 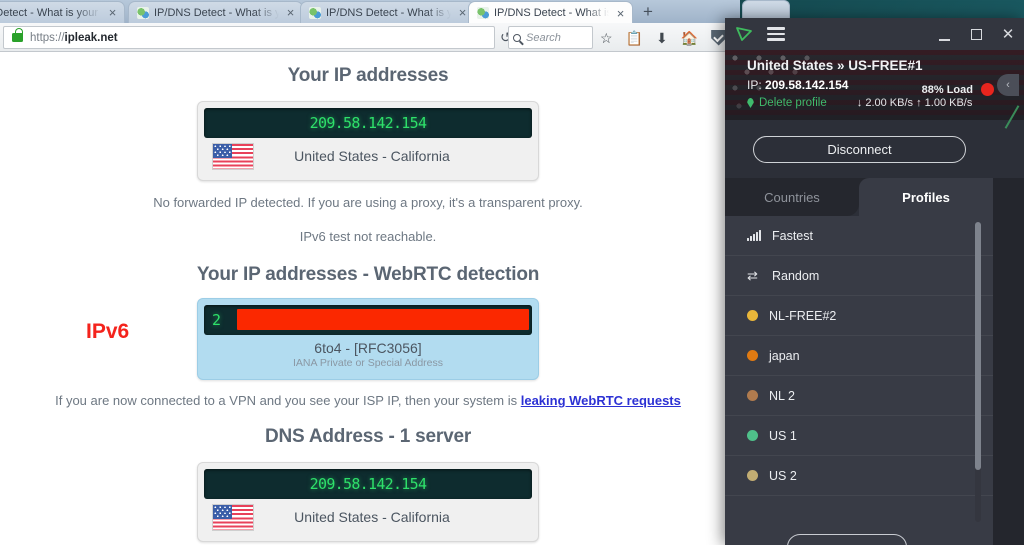 What do you see at coordinates (796, 275) in the screenshot?
I see `profile-label: Random` at bounding box center [796, 275].